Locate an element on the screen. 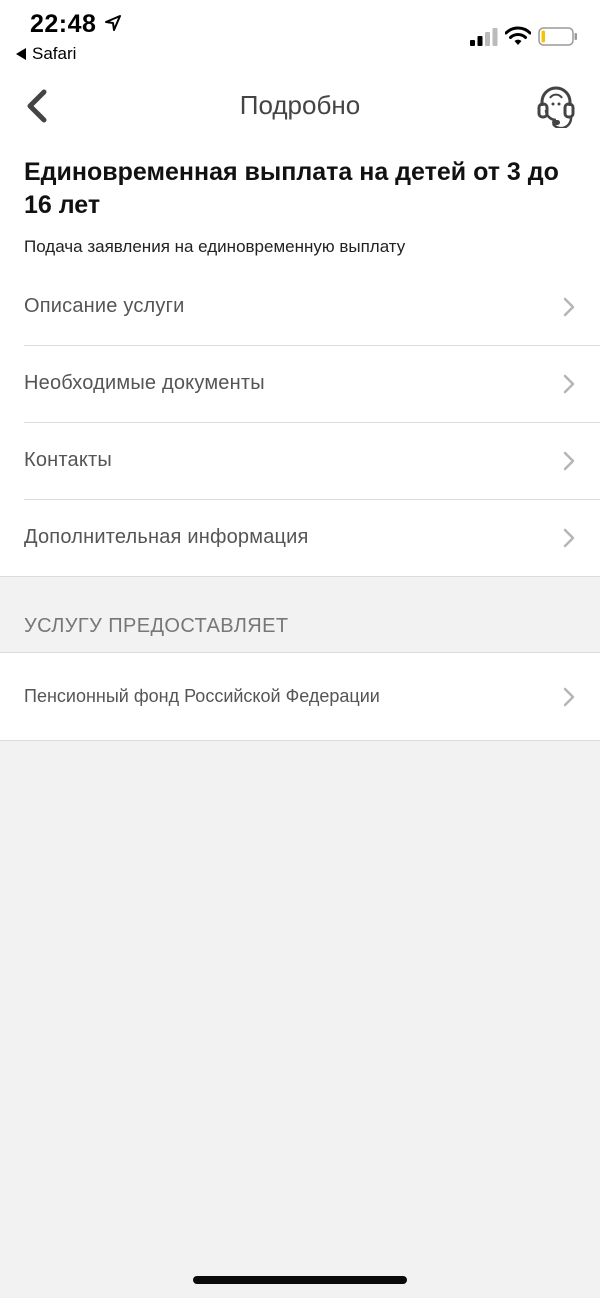 The height and width of the screenshot is (1298, 600). navigation-bar: Подробно is located at coordinates (300, 111).